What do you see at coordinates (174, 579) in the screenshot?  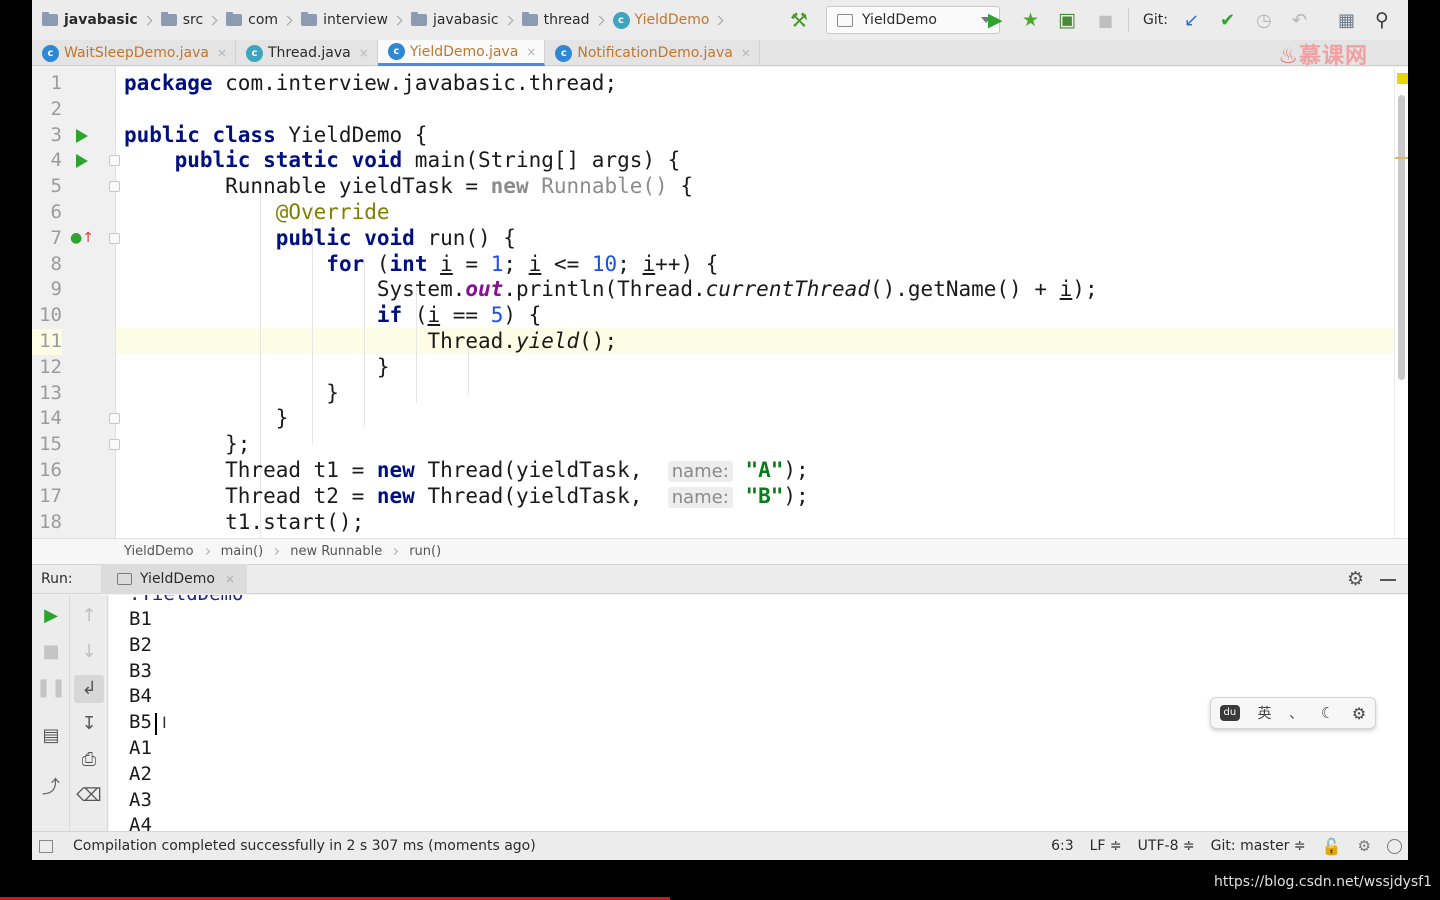 I see `run-tab-yielddemo: YieldDemo ×` at bounding box center [174, 579].